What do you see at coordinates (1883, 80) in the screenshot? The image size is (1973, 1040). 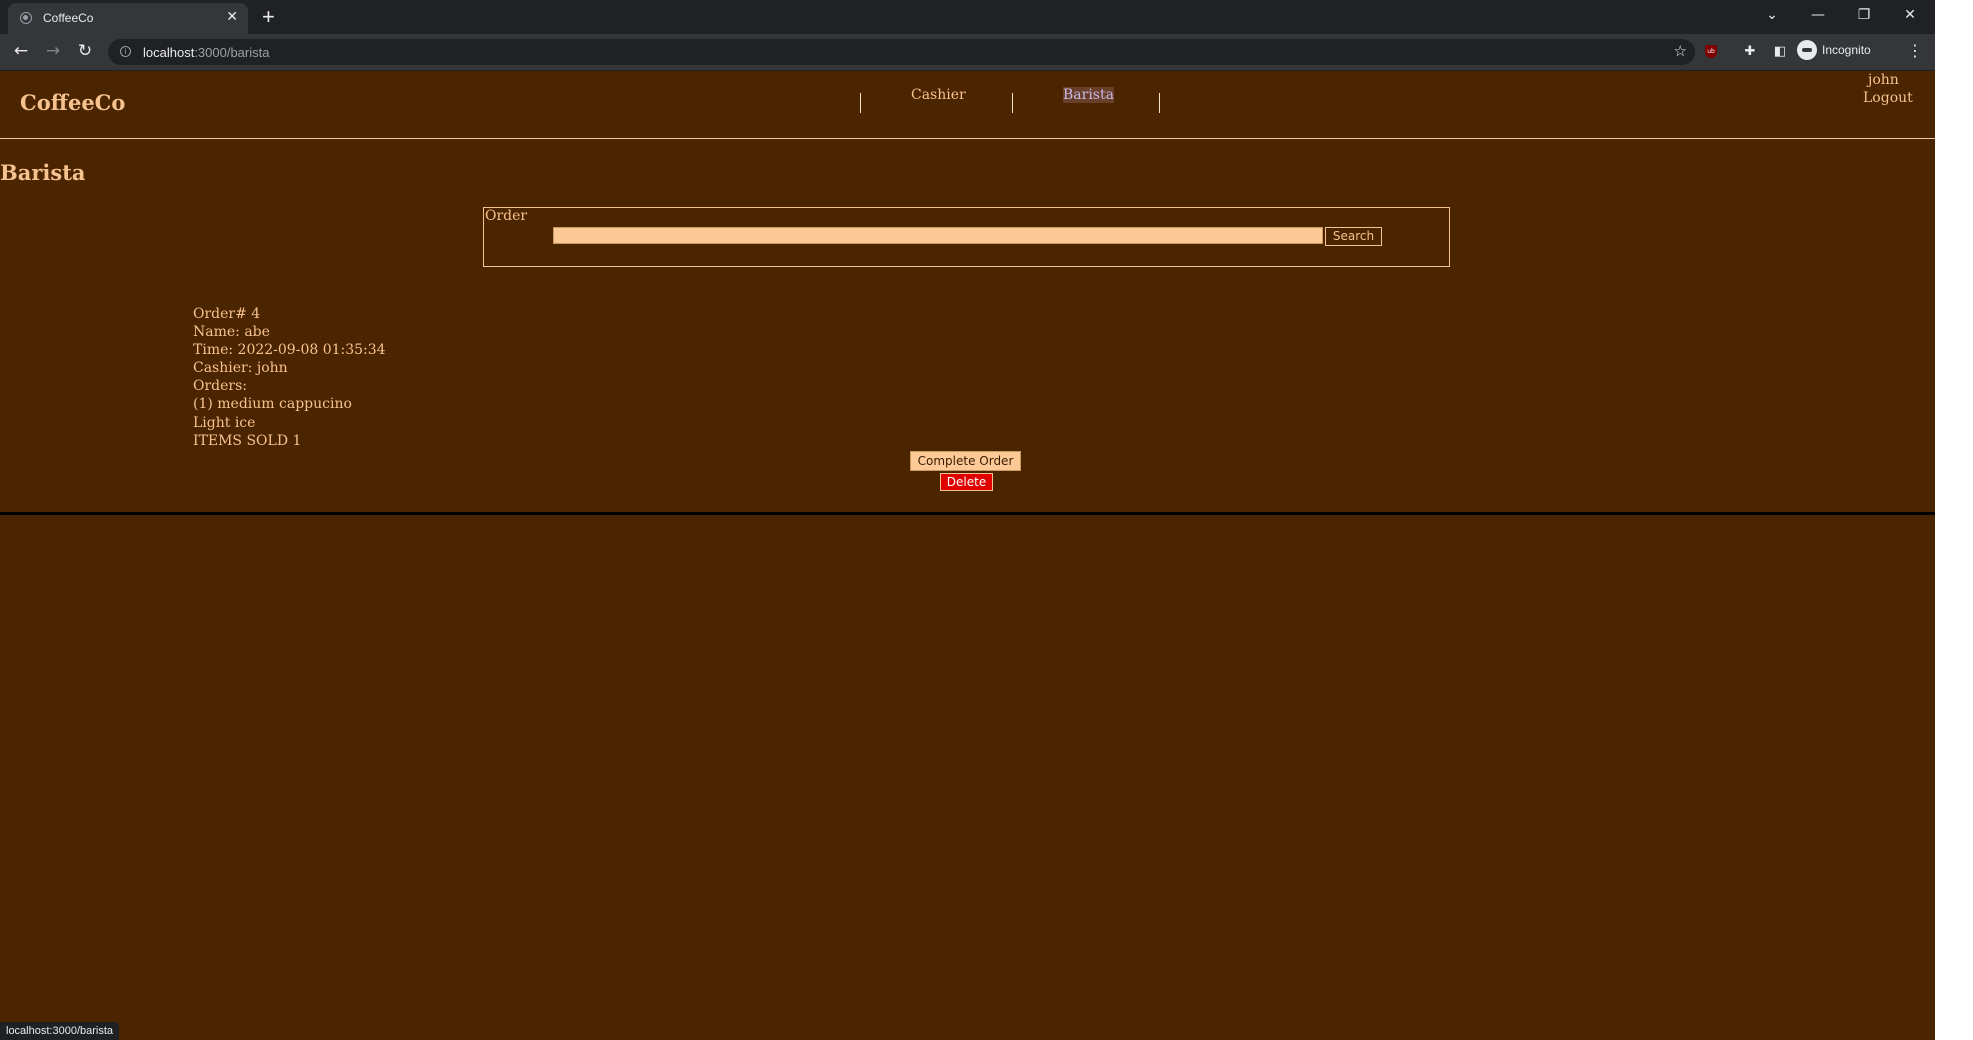 I see `username: john` at bounding box center [1883, 80].